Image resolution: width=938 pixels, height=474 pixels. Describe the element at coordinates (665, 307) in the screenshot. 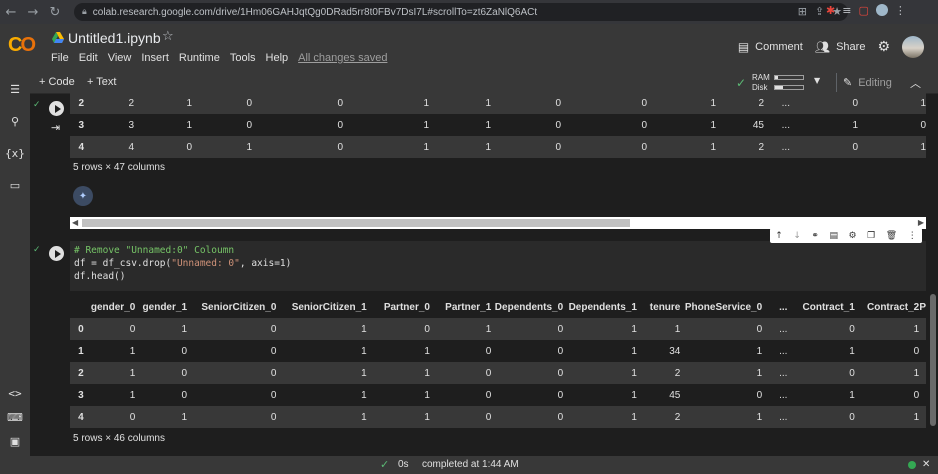

I see `column-header: tenure` at that location.